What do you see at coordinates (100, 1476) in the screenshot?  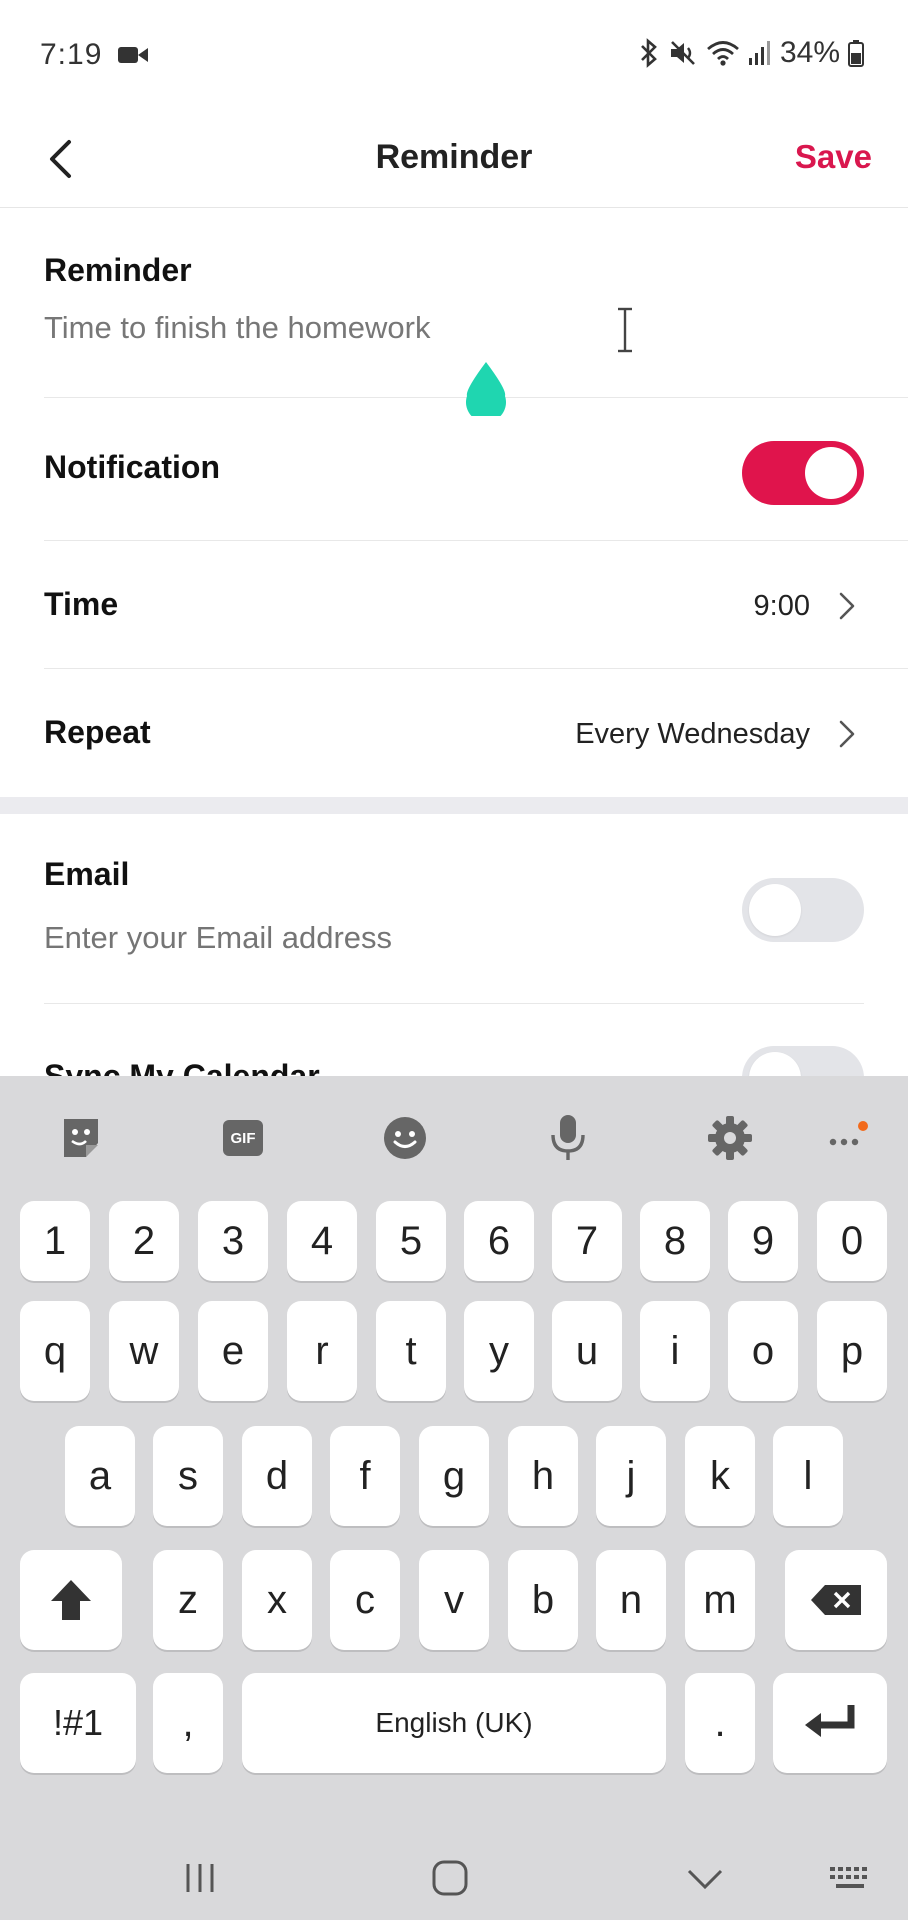 I see `key-a: a` at bounding box center [100, 1476].